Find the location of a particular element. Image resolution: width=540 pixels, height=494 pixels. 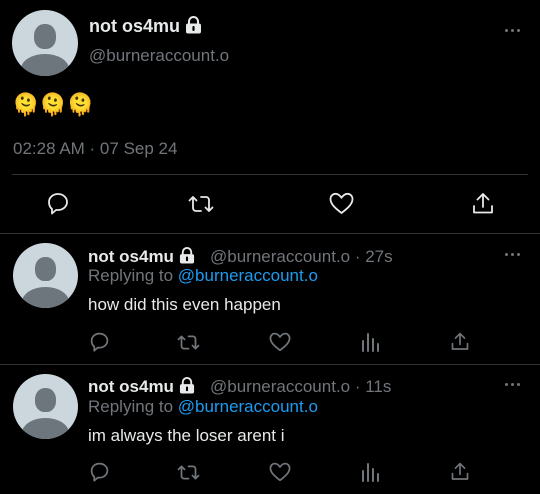

timestamp: 02:28 AM · 07 Sep 24 is located at coordinates (95, 149).